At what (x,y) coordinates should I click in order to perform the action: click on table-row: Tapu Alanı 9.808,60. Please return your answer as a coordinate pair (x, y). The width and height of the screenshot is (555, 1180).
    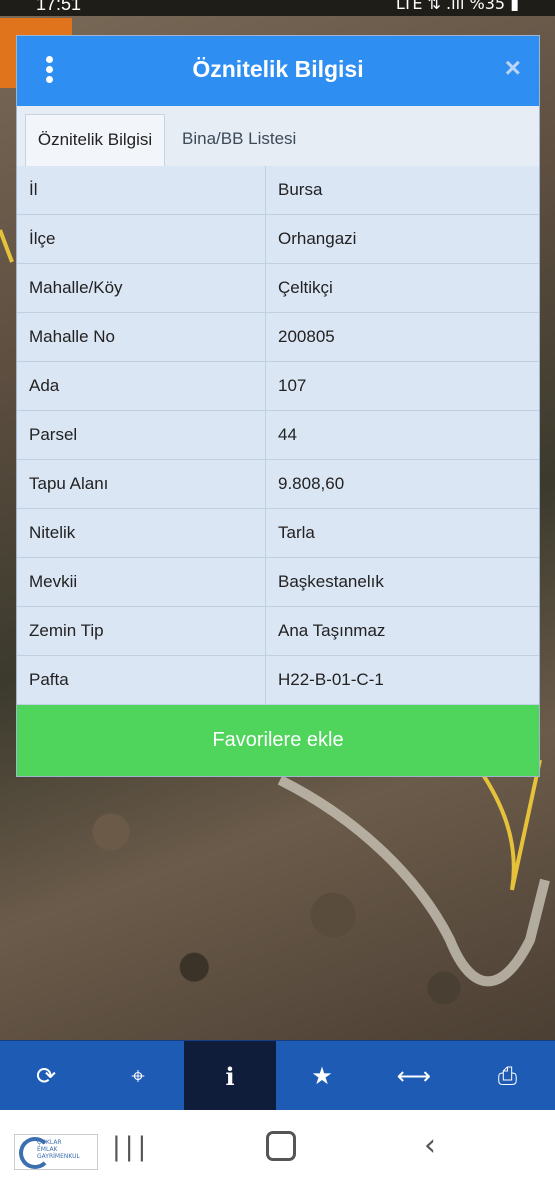
    Looking at the image, I should click on (278, 484).